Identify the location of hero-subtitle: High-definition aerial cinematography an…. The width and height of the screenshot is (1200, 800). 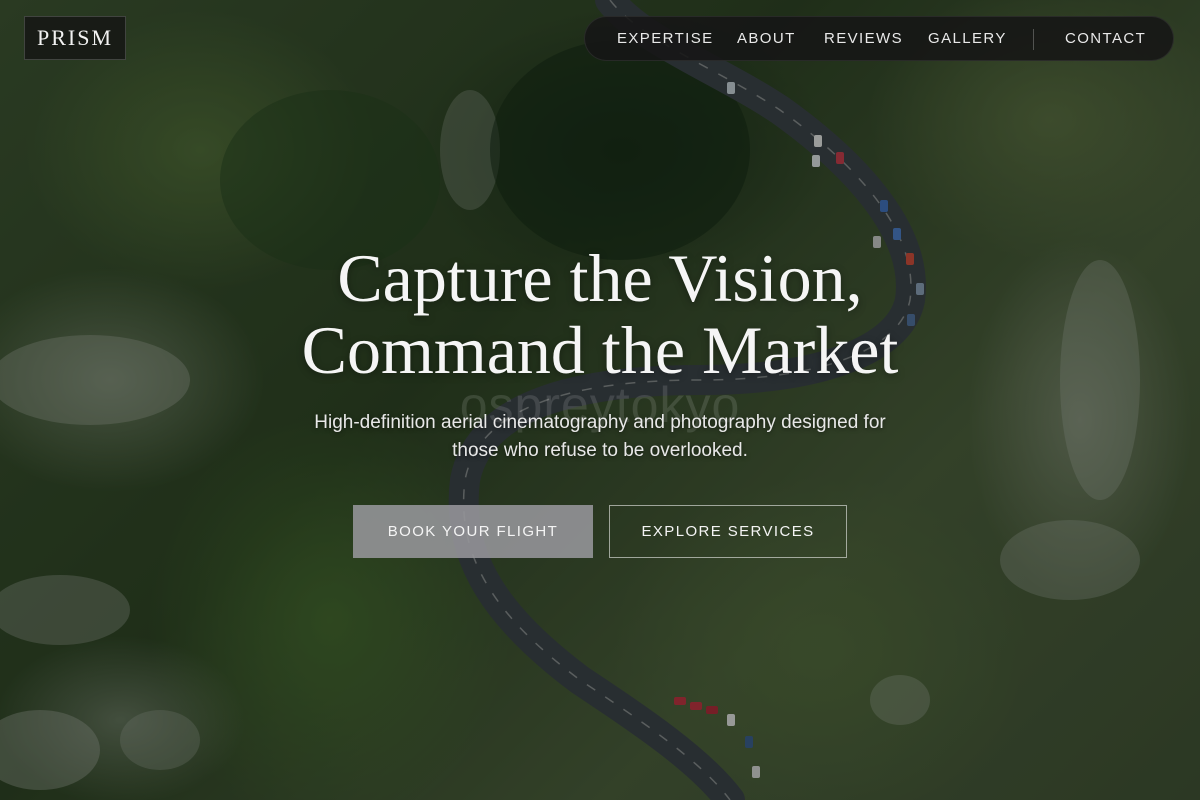
(600, 437).